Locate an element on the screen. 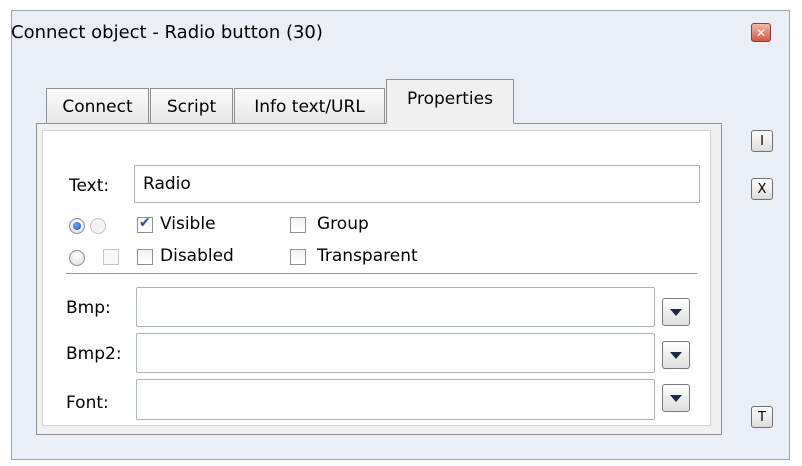 The width and height of the screenshot is (802, 466). bmp2-field is located at coordinates (395, 353).